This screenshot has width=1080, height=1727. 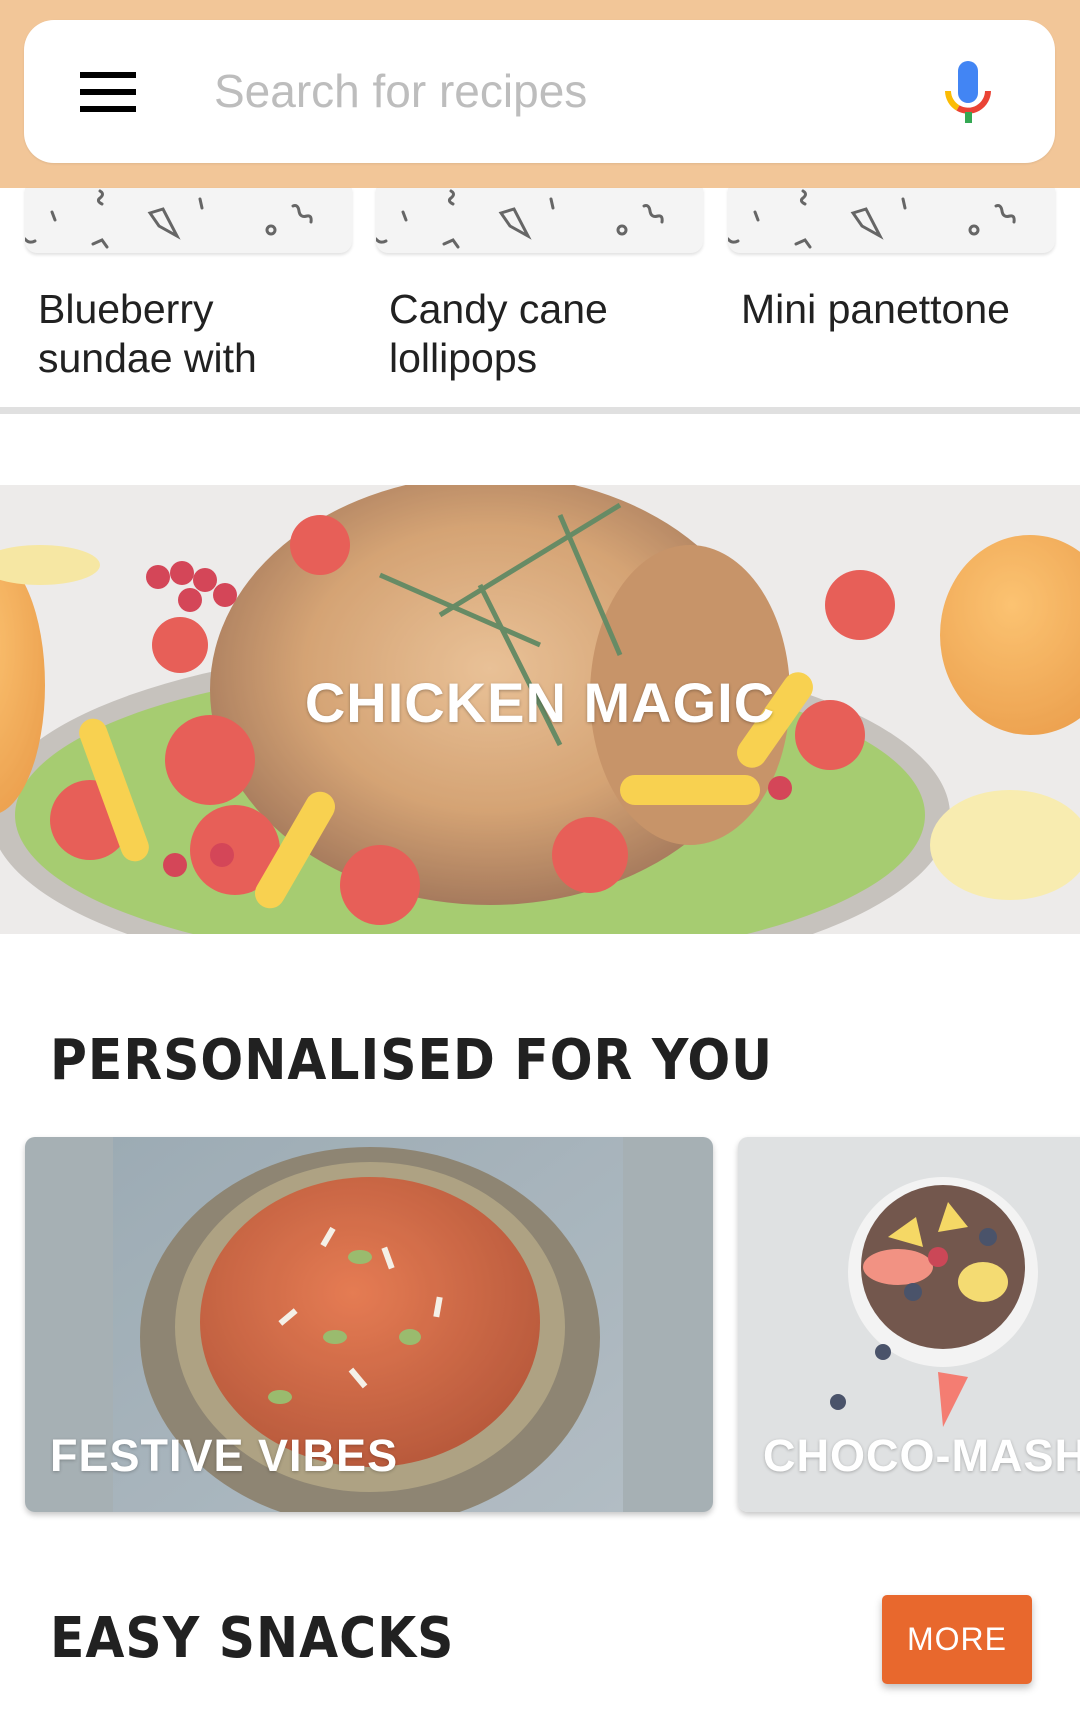 What do you see at coordinates (875, 309) in the screenshot?
I see `recipe-title: Mini panettone` at bounding box center [875, 309].